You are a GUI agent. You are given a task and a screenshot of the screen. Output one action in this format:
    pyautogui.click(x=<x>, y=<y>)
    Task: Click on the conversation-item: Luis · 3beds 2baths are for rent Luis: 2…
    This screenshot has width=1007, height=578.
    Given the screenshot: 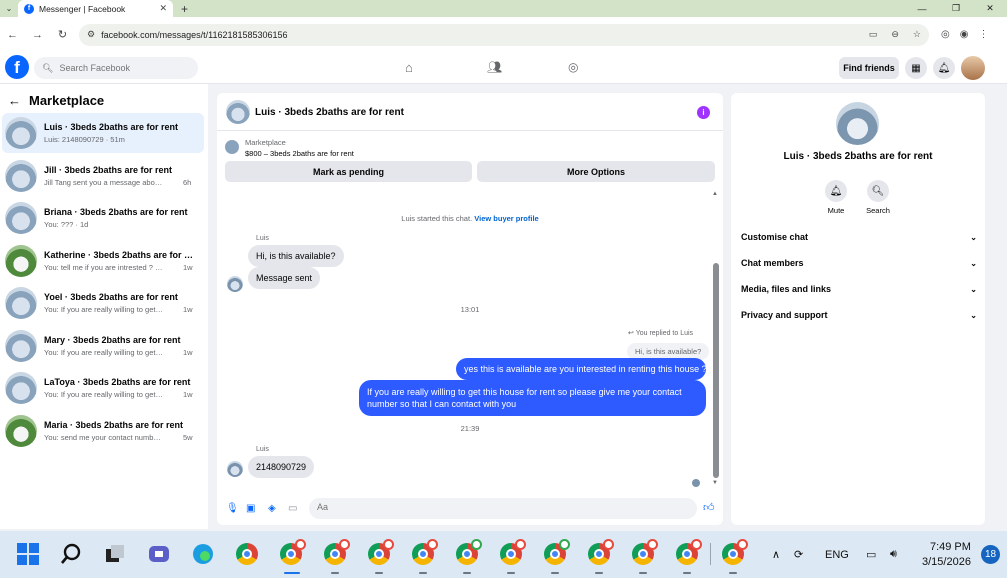 What is the action you would take?
    pyautogui.click(x=103, y=133)
    